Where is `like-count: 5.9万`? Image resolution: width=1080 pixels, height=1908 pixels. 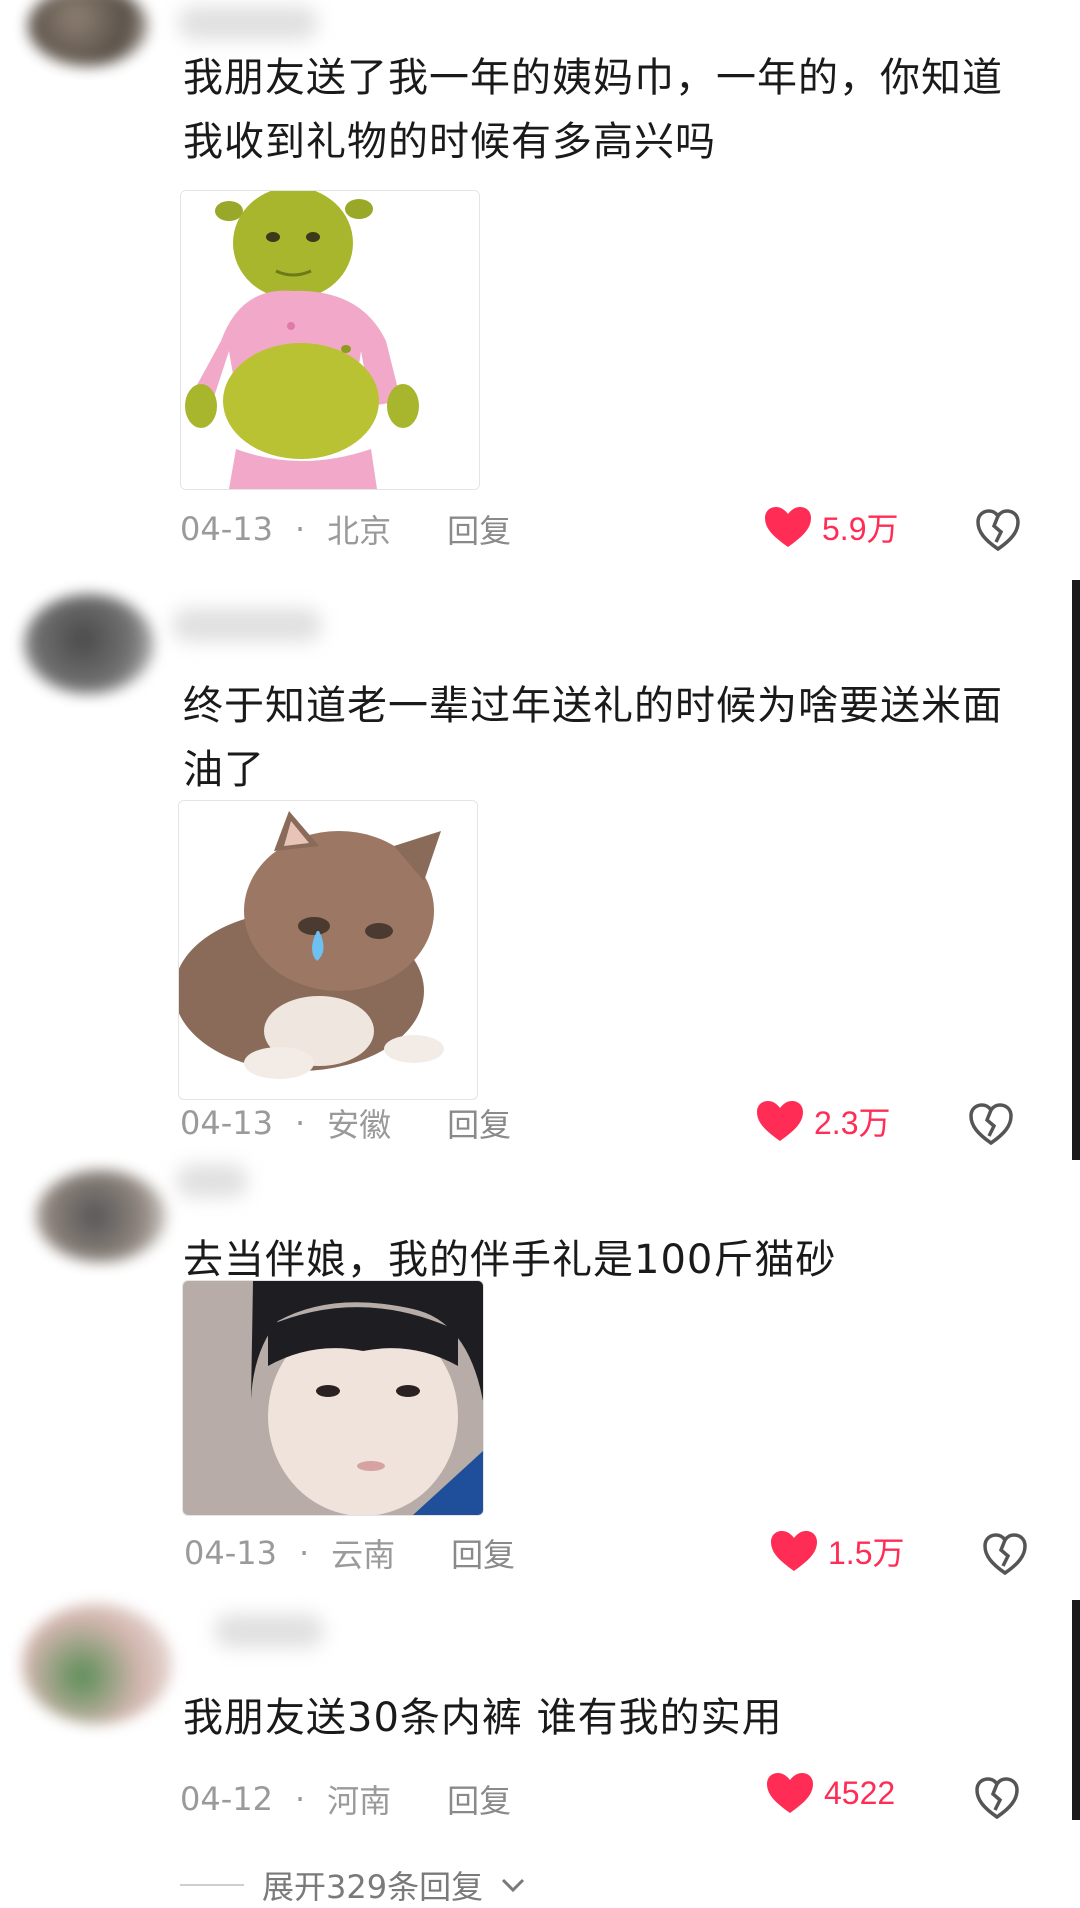 like-count: 5.9万 is located at coordinates (860, 529).